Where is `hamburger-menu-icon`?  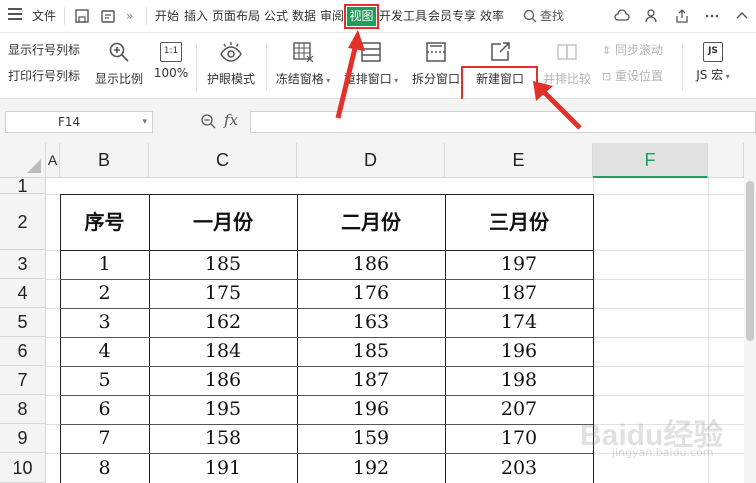
hamburger-menu-icon is located at coordinates (15, 15).